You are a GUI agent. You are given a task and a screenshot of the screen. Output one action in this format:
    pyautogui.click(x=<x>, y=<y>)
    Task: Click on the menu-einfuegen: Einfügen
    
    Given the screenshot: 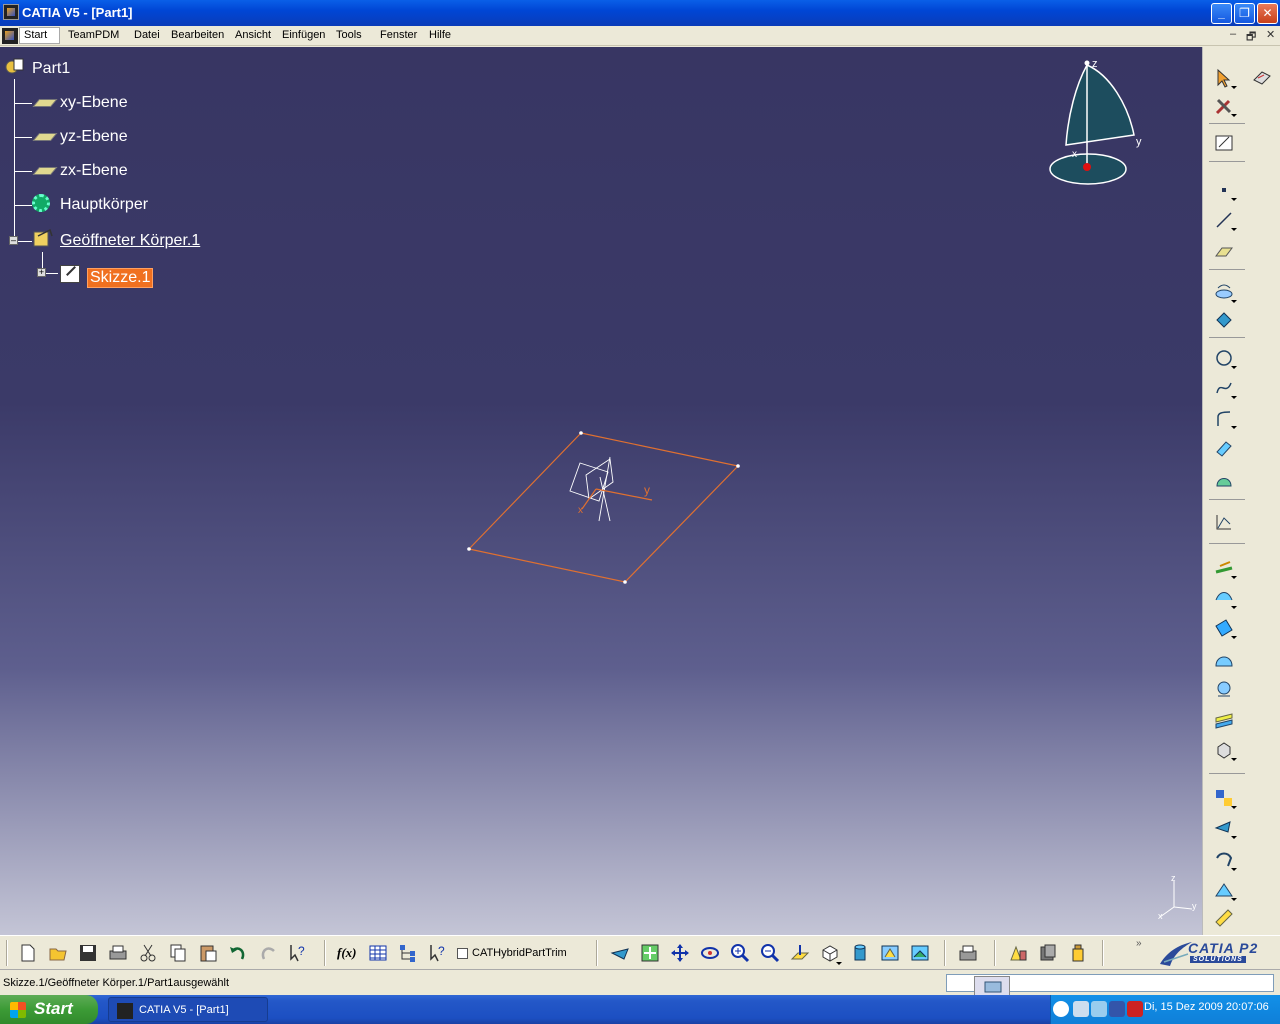 What is the action you would take?
    pyautogui.click(x=303, y=35)
    